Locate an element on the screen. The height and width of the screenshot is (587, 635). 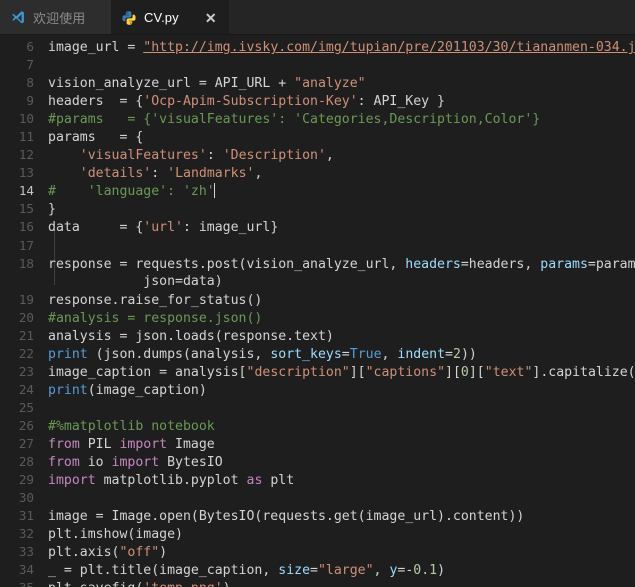
line-text: plt.axis("off") is located at coordinates (341, 553).